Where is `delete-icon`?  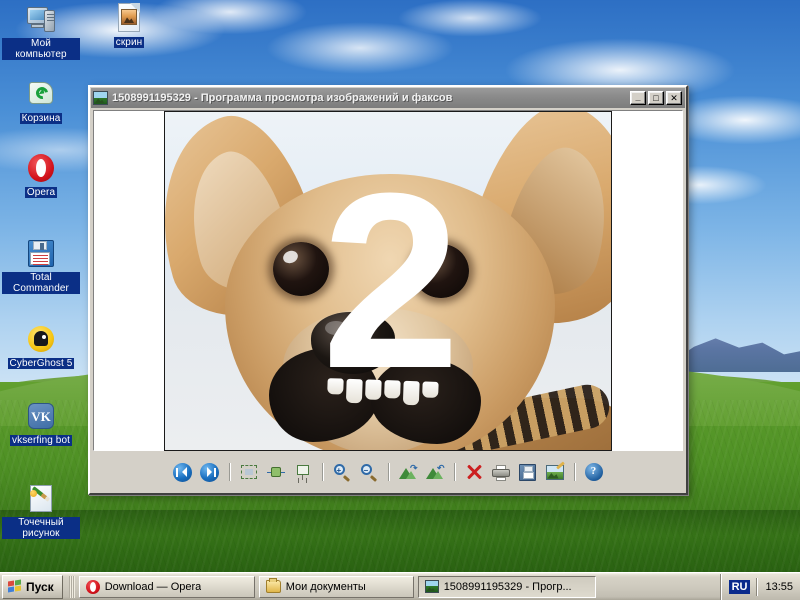
delete-icon is located at coordinates (474, 472).